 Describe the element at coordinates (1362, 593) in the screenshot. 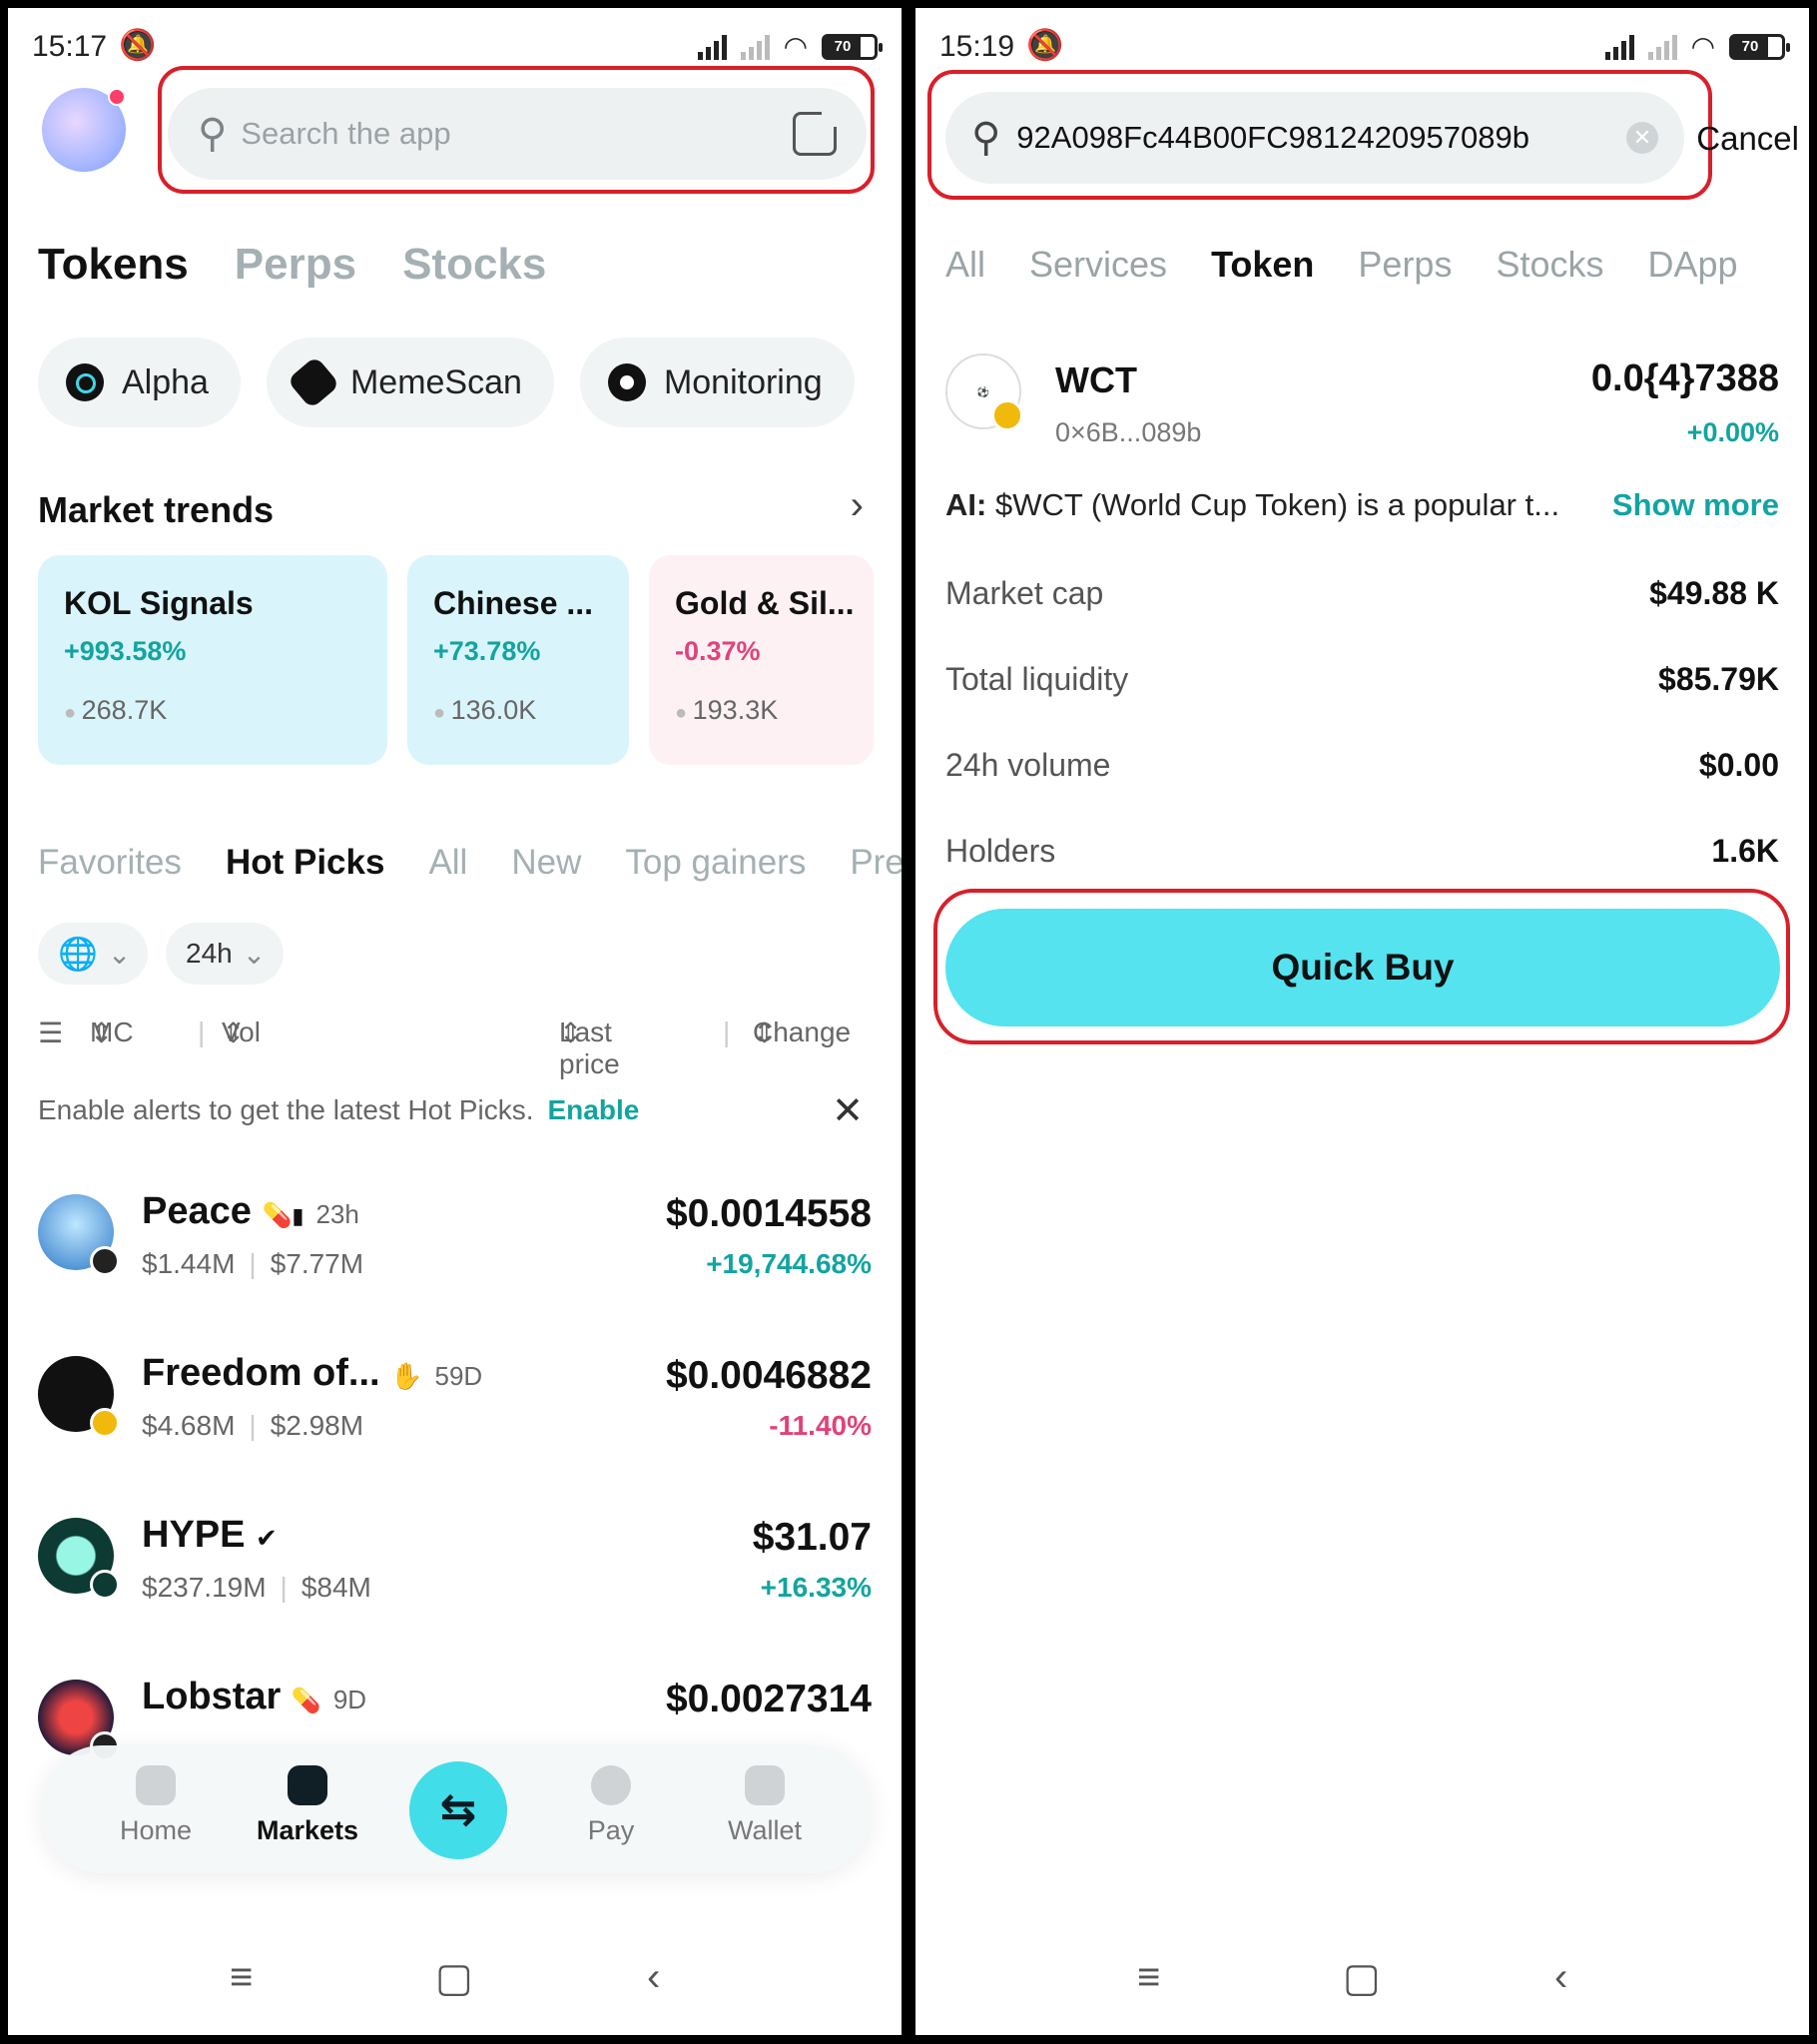

I see `stat-row: Market cap $49.88 K` at that location.